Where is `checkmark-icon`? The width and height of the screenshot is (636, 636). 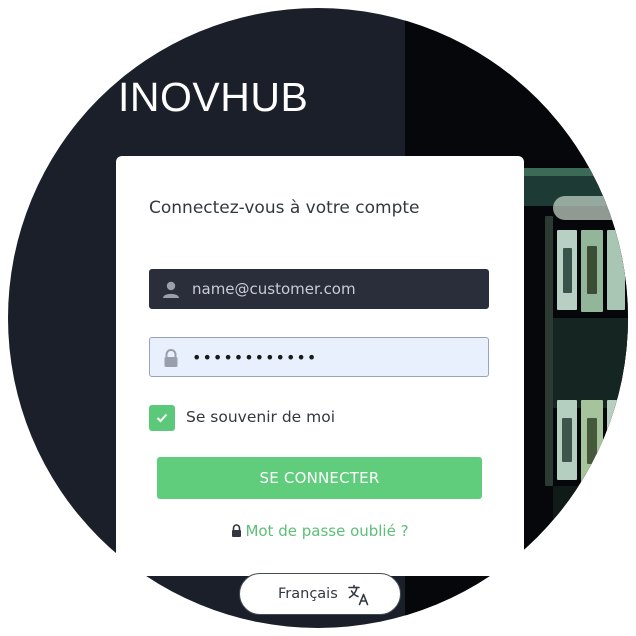
checkmark-icon is located at coordinates (162, 418).